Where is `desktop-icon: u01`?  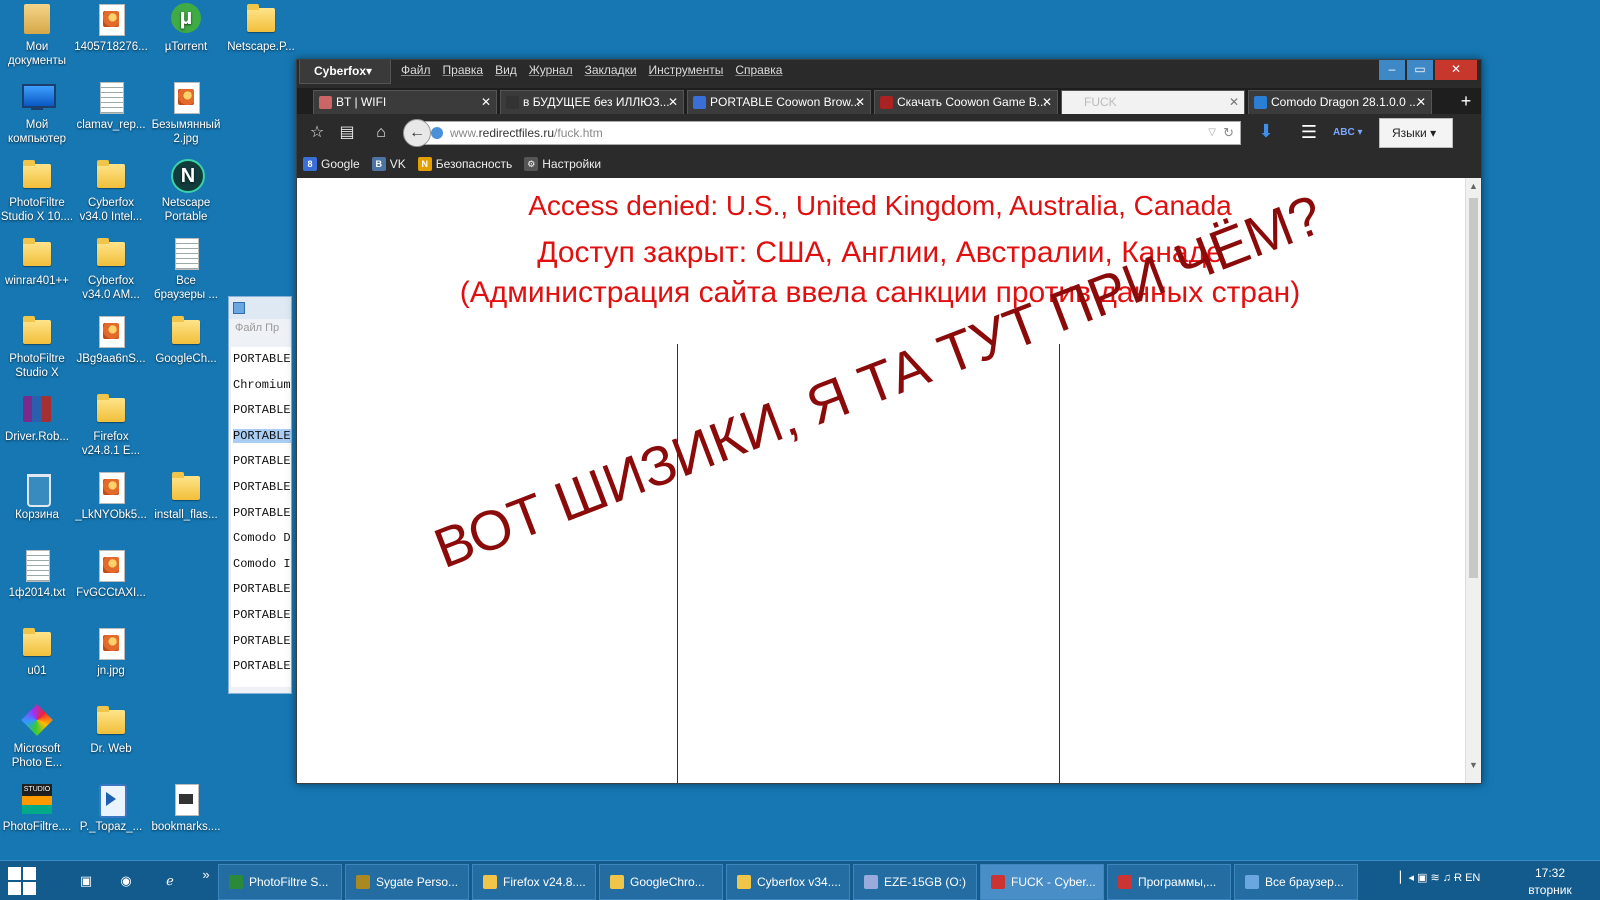 desktop-icon: u01 is located at coordinates (37, 651).